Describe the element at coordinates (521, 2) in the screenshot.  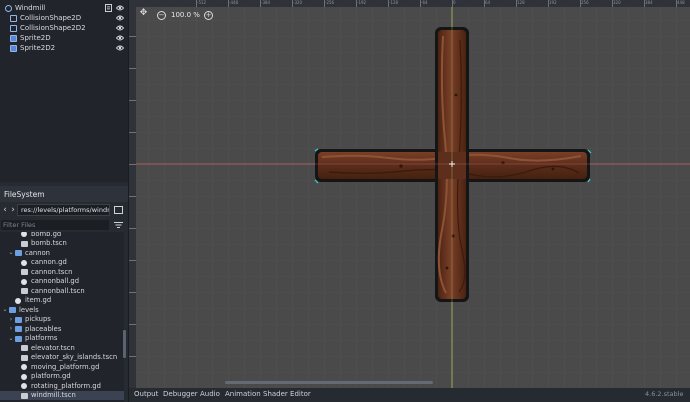
I see `ruler-label: 128` at that location.